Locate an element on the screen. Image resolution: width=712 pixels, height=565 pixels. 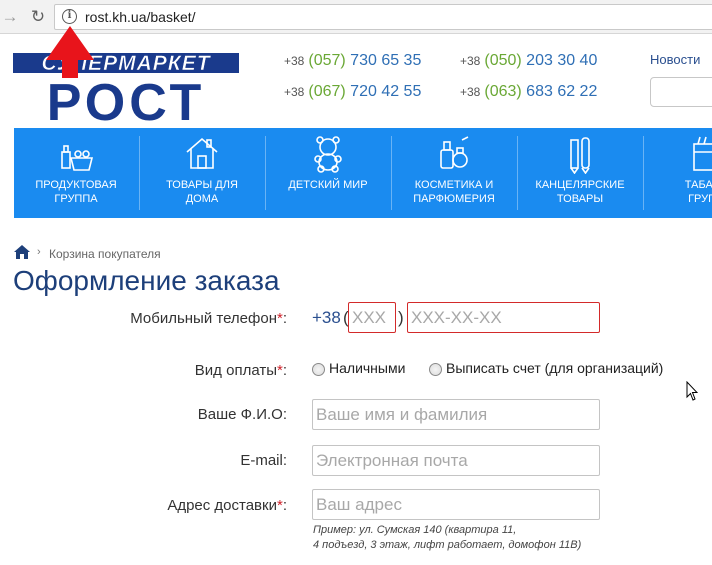
pencils-icon is located at coordinates (580, 155).